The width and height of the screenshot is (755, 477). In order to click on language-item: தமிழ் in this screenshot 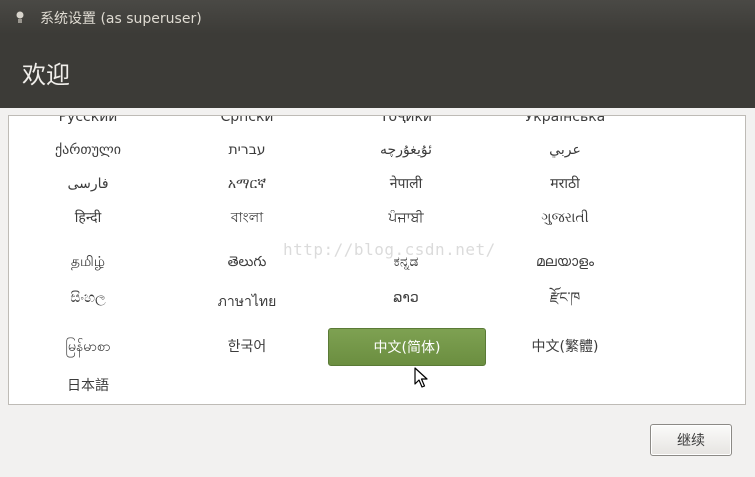, I will do `click(88, 262)`.